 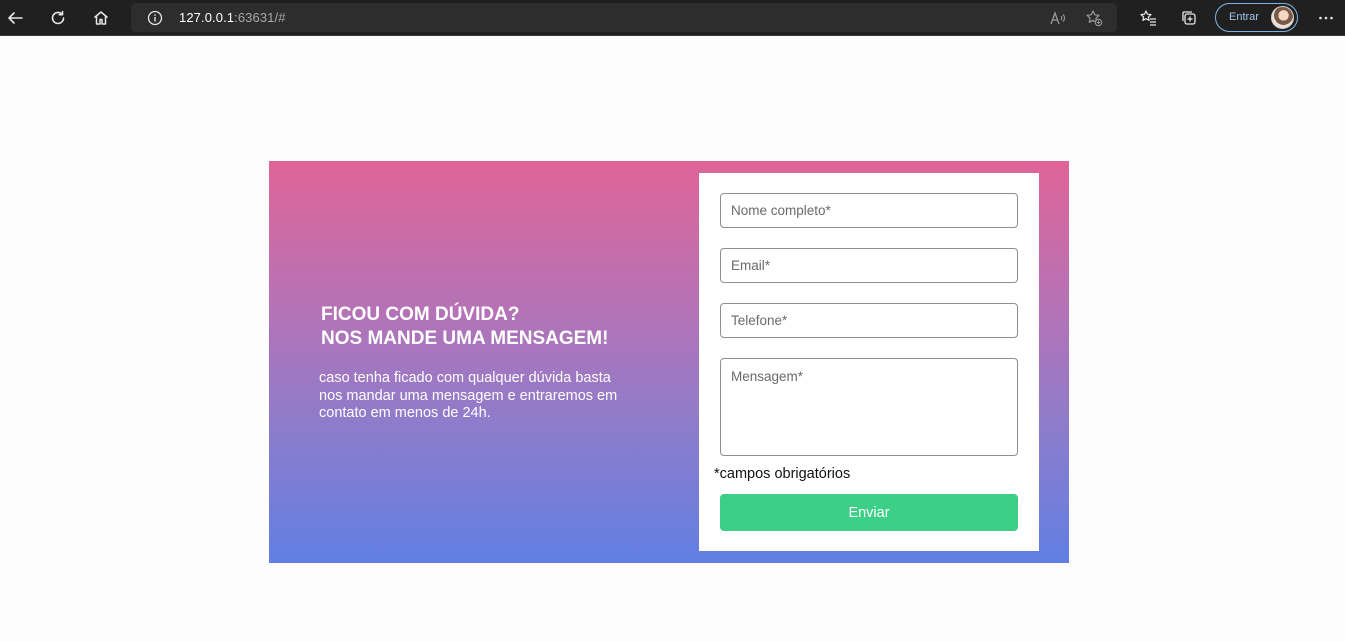 What do you see at coordinates (782, 474) in the screenshot?
I see `required-fields-note: *campos obrigatórios` at bounding box center [782, 474].